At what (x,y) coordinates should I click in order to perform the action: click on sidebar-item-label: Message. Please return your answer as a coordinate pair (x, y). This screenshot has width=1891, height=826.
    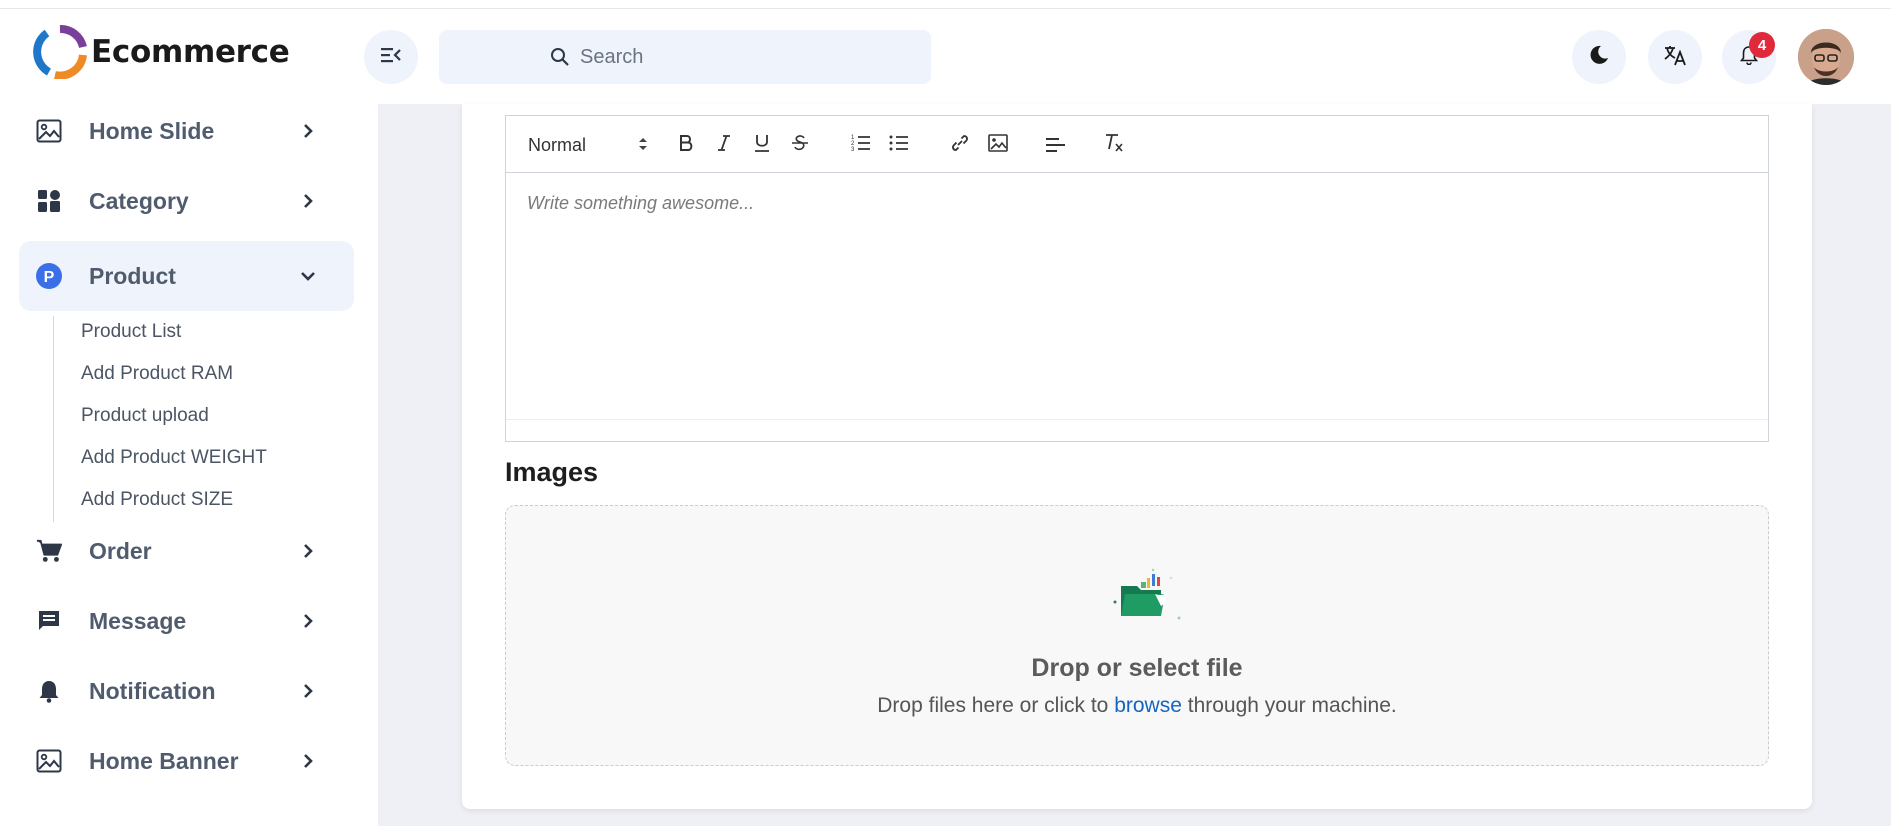
    Looking at the image, I should click on (138, 620).